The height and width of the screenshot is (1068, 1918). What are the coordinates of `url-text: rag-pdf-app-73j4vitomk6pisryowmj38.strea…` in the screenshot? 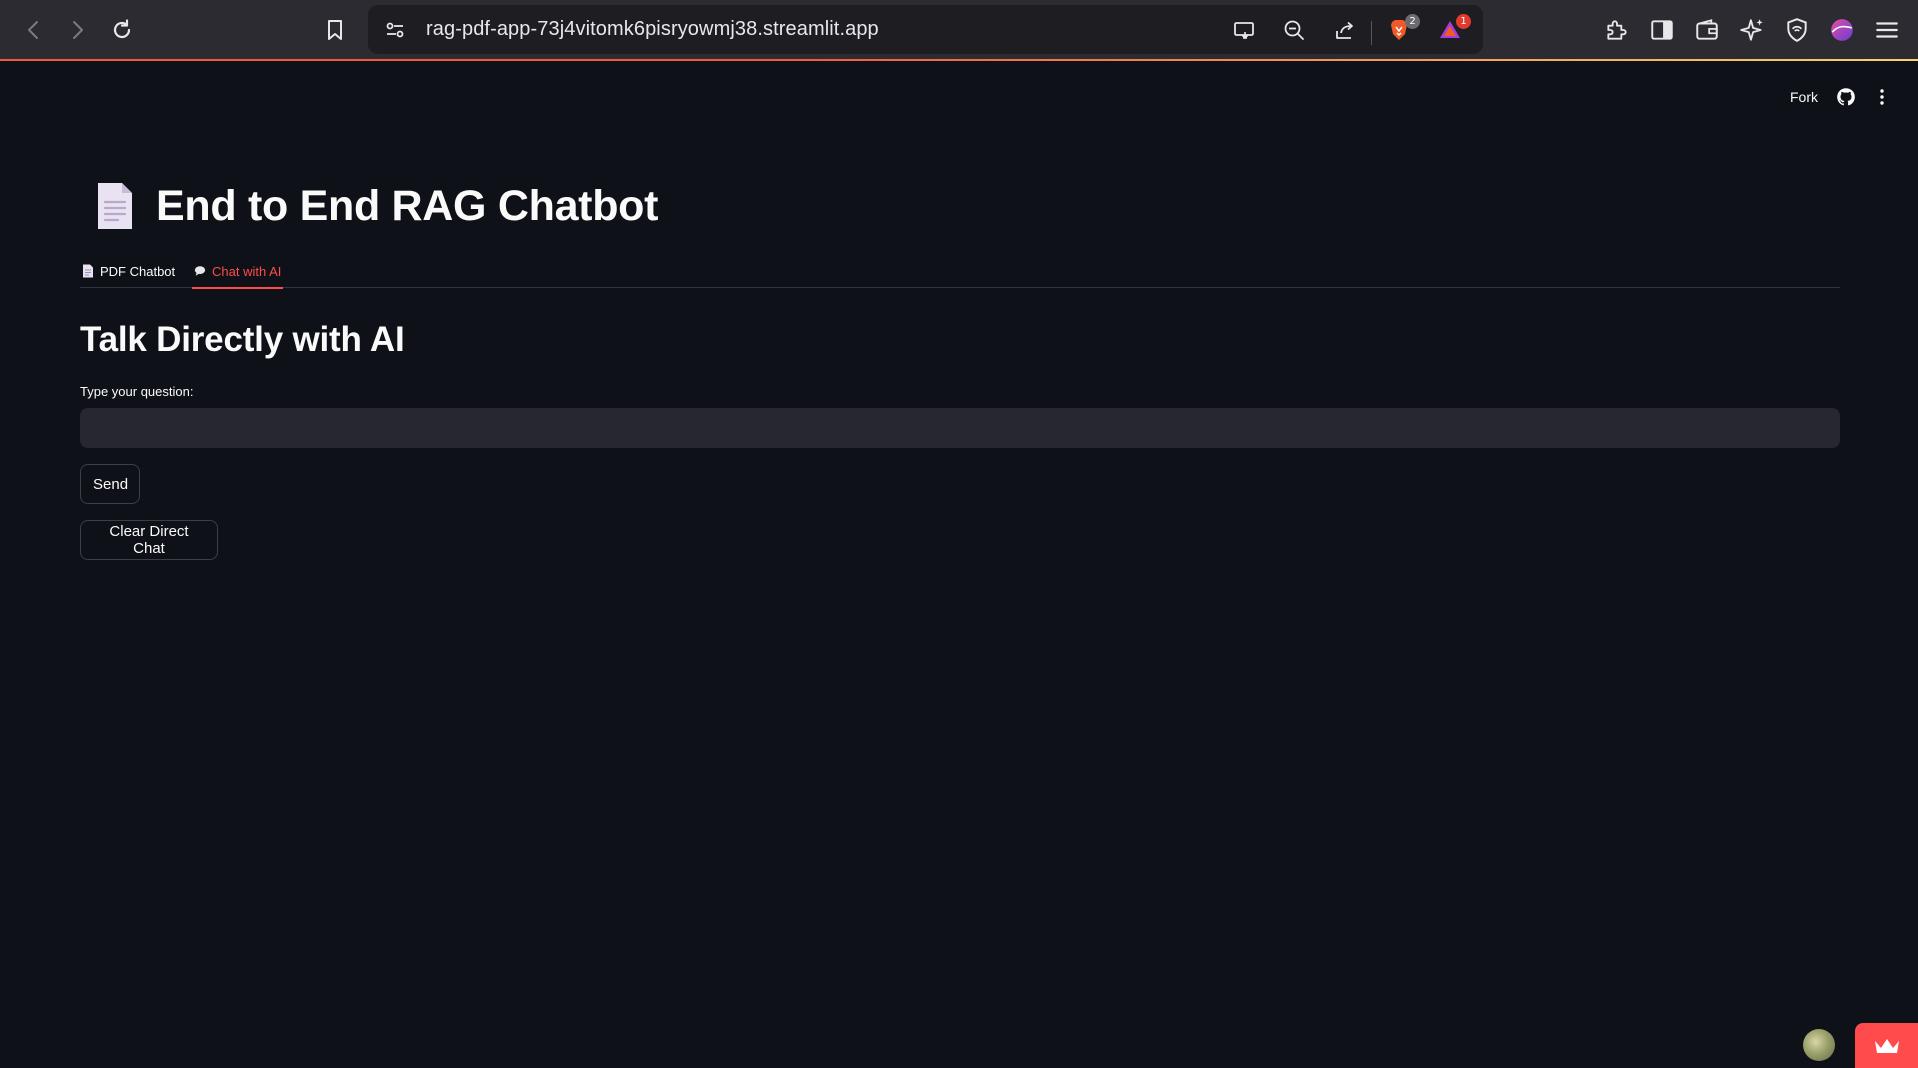 It's located at (652, 29).